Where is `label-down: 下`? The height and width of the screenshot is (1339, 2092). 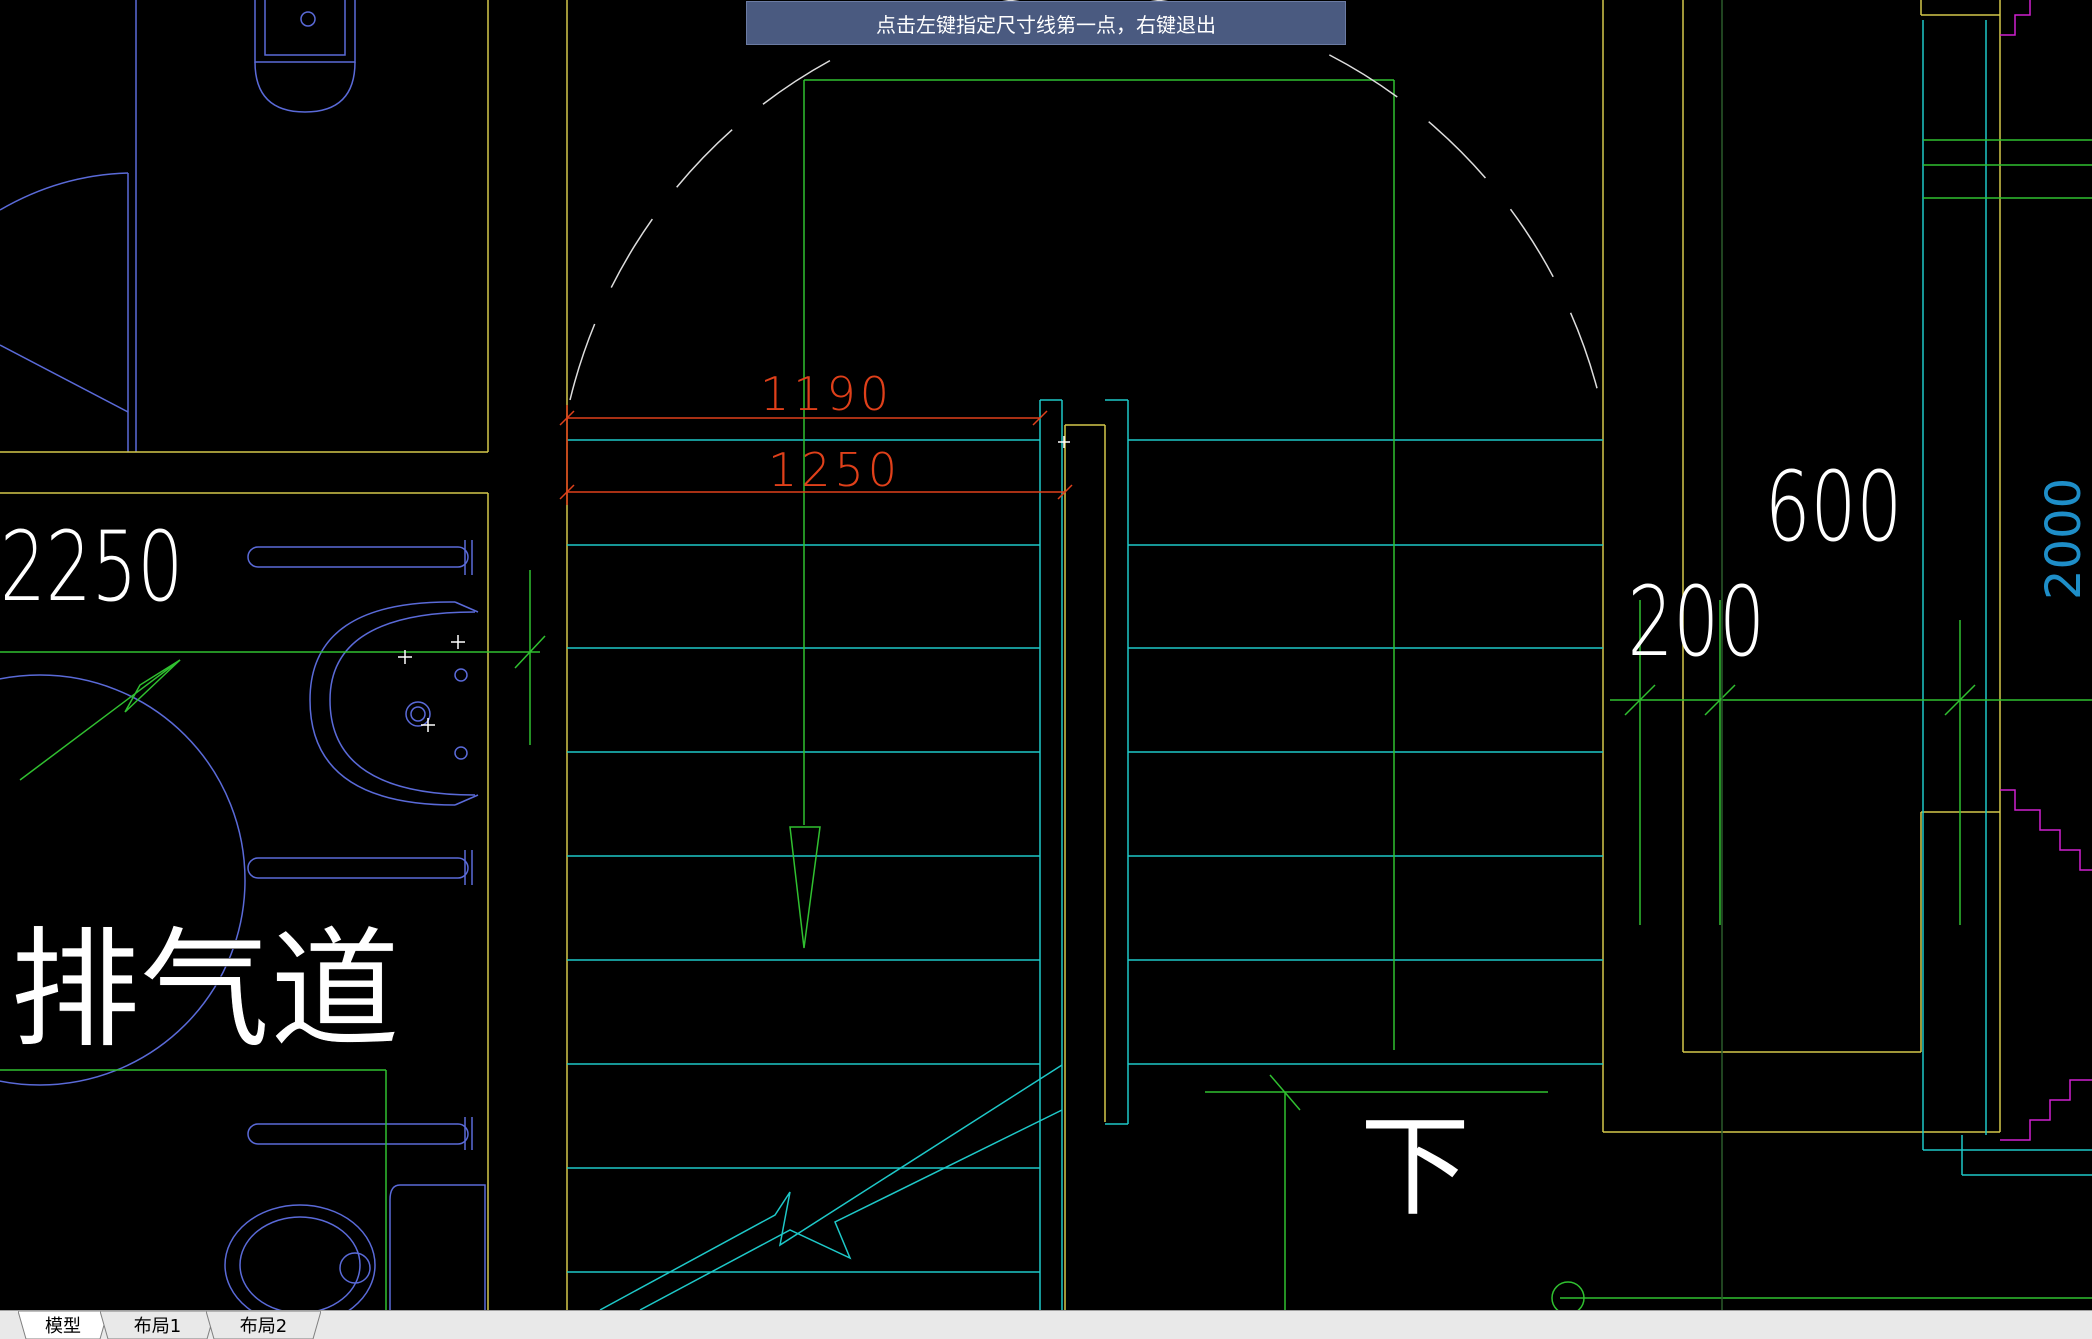
label-down: 下 is located at coordinates (1415, 1167).